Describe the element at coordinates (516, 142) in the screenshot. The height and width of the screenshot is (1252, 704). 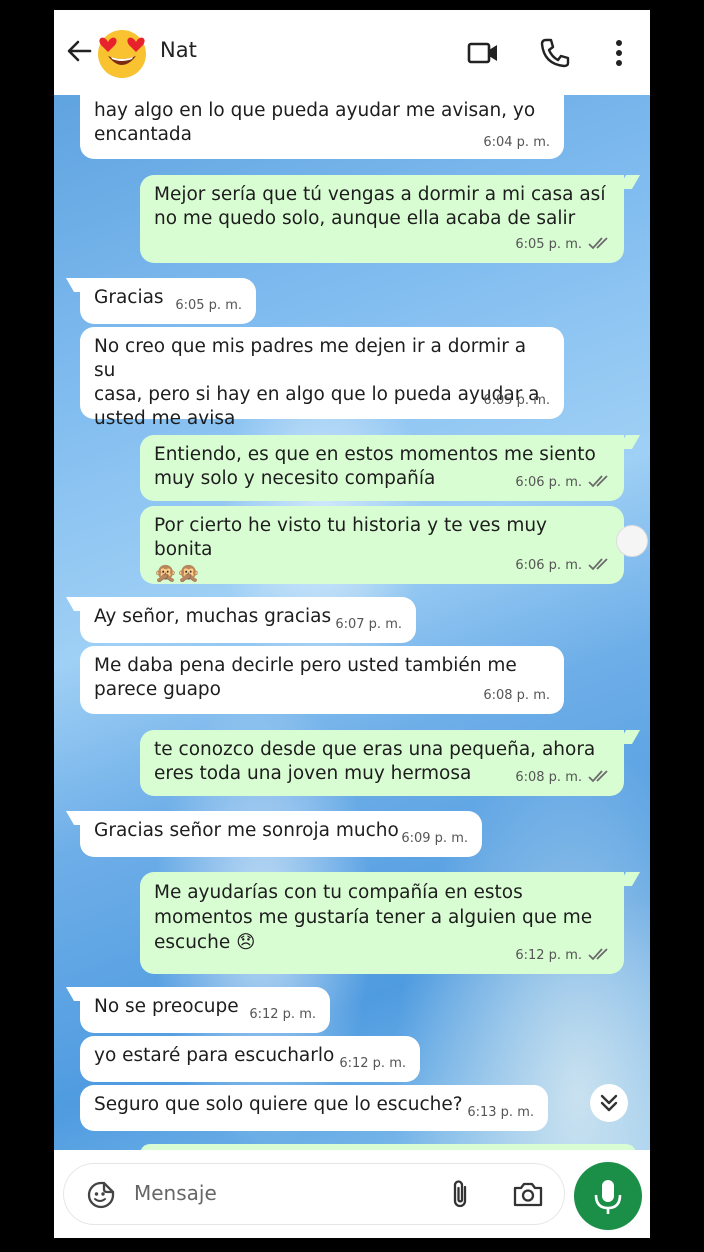
I see `message-time: 6:04 p. m.` at that location.